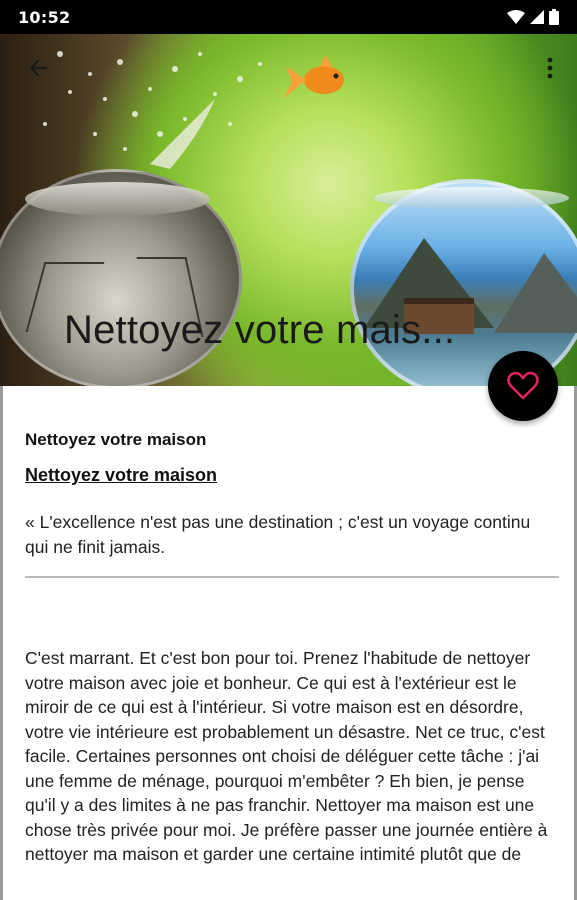 This screenshot has width=577, height=900. I want to click on favorite-button, so click(523, 386).